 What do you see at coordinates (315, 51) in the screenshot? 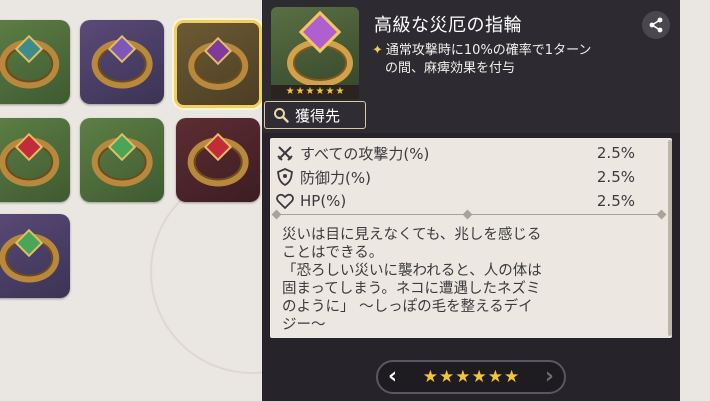
I see `item-portrait` at bounding box center [315, 51].